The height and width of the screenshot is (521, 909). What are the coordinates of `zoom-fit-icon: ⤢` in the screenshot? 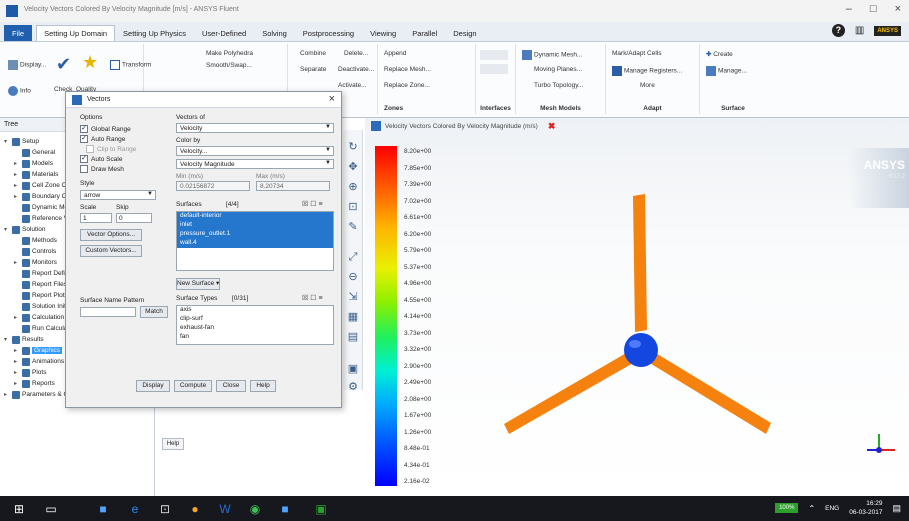 It's located at (353, 257).